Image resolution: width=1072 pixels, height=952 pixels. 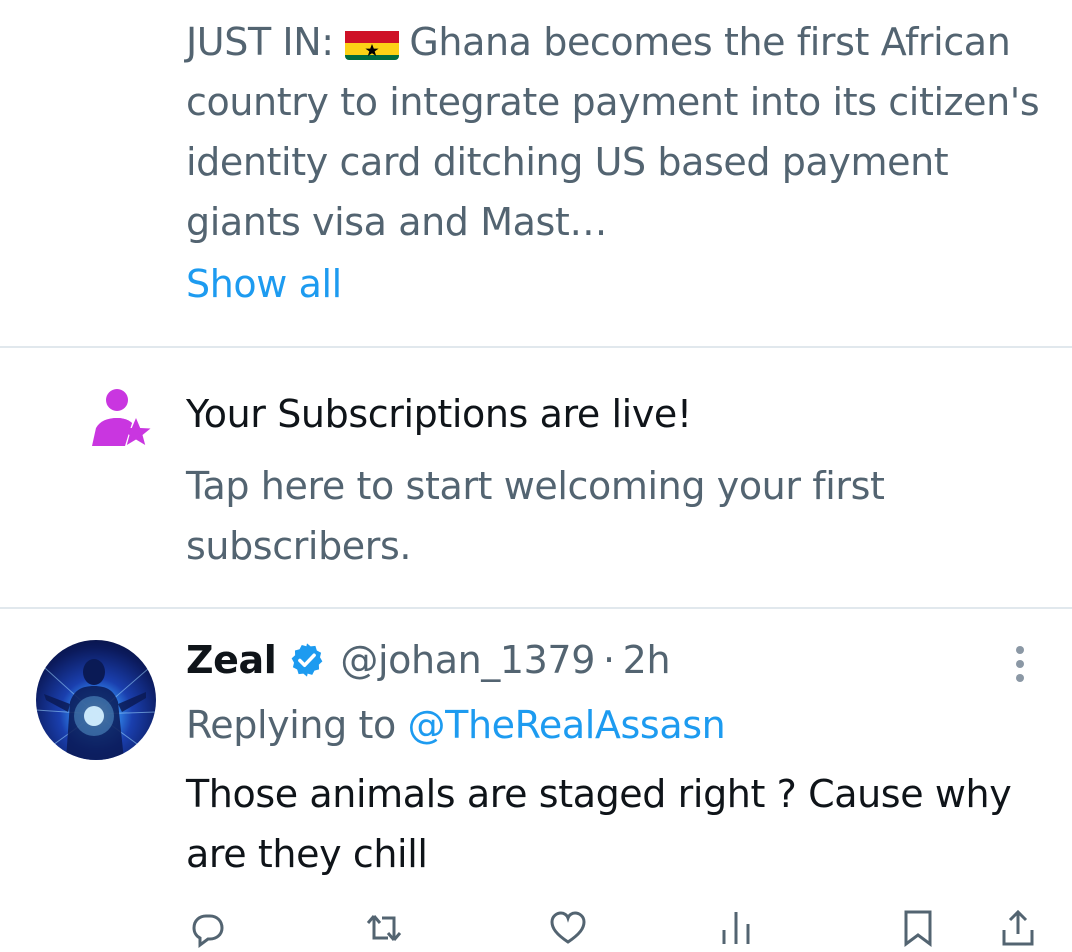 I want to click on views-icon, so click(x=736, y=928).